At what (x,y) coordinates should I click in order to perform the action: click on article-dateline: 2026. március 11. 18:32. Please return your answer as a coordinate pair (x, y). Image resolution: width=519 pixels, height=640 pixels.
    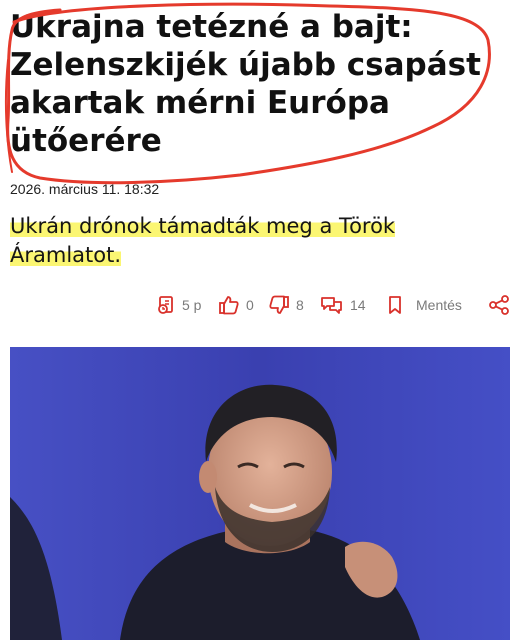
    Looking at the image, I should click on (84, 189).